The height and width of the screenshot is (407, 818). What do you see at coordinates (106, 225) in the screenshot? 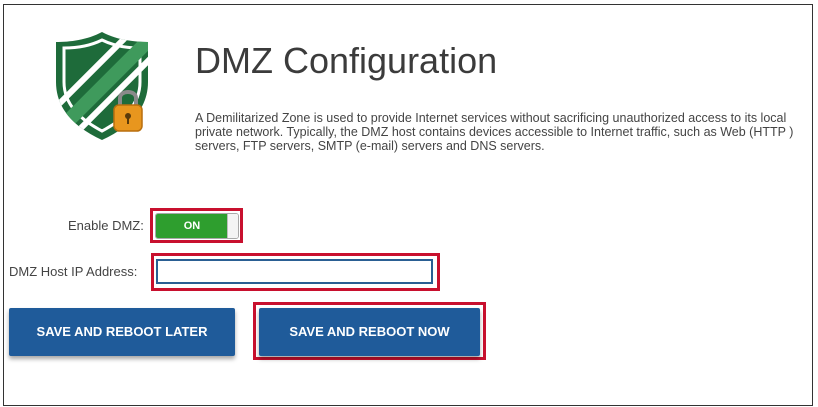
I see `enable-dmz-label: Enable DMZ:` at bounding box center [106, 225].